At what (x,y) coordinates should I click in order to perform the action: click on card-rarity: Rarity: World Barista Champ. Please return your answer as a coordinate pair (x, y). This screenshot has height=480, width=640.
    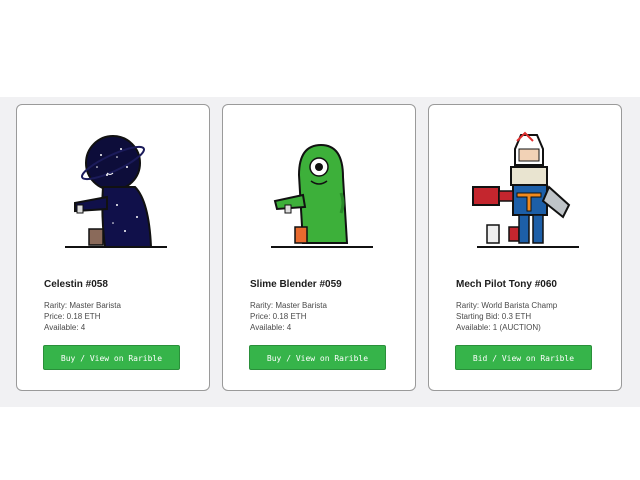
    Looking at the image, I should click on (507, 305).